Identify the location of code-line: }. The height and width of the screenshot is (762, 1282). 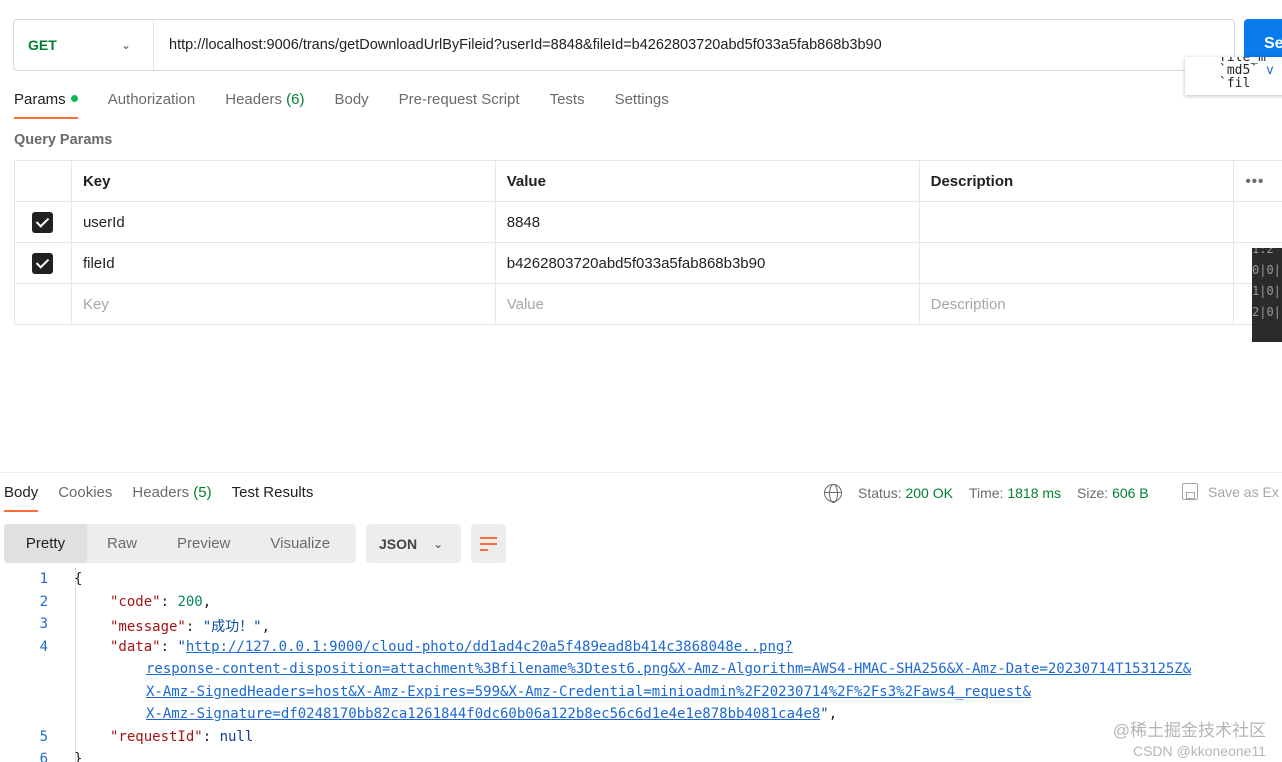
(78, 756).